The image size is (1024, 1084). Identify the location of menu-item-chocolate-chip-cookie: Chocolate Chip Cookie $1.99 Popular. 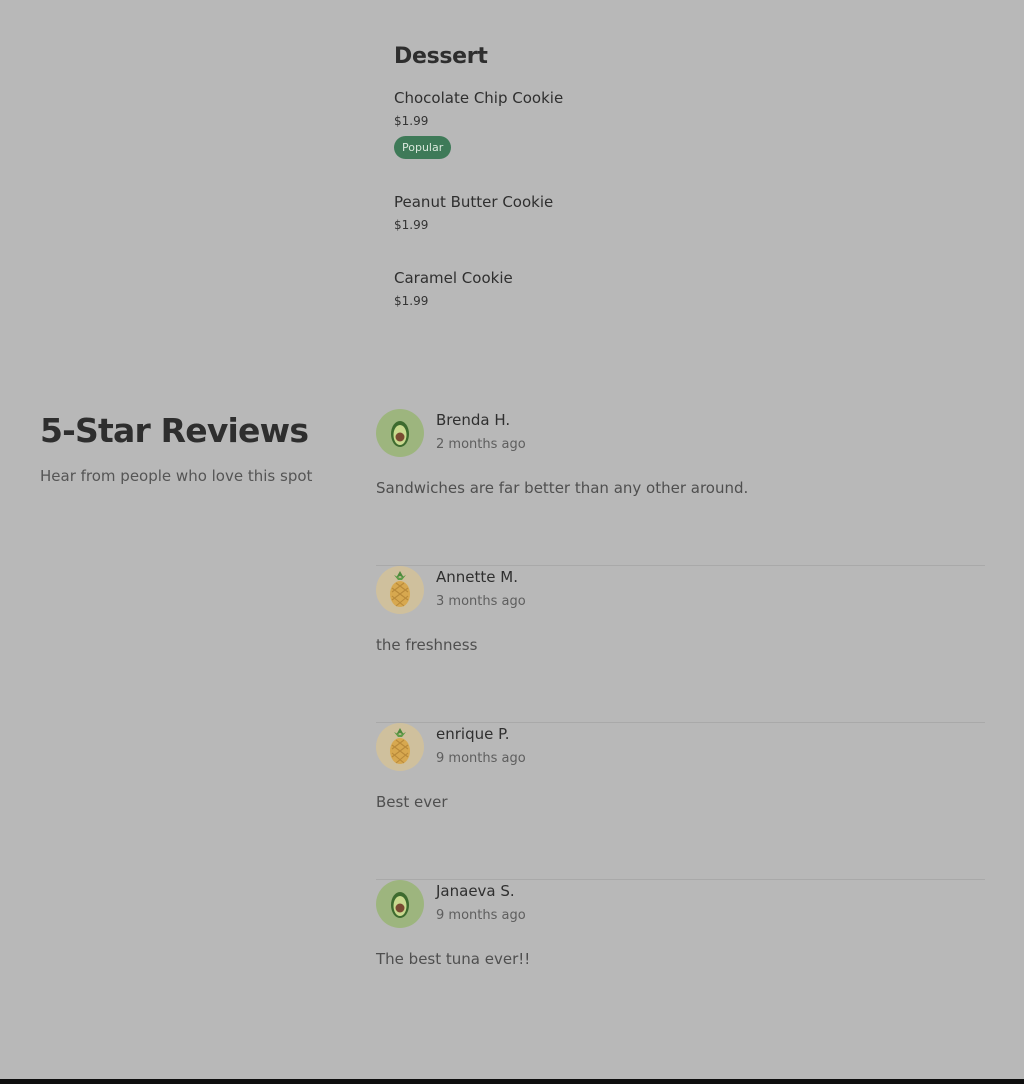
(674, 123).